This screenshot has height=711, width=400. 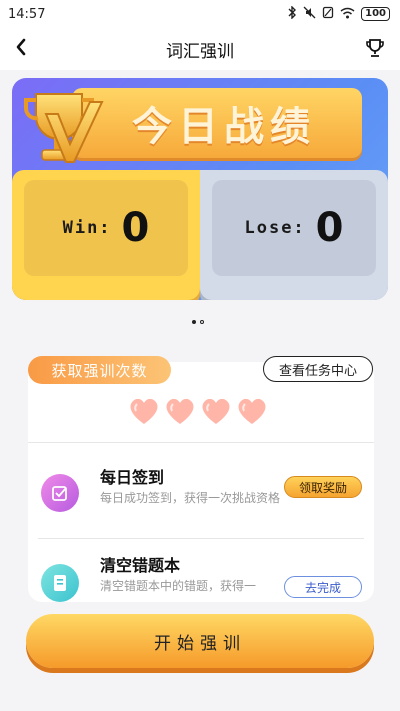 I want to click on win-count: 0, so click(x=135, y=228).